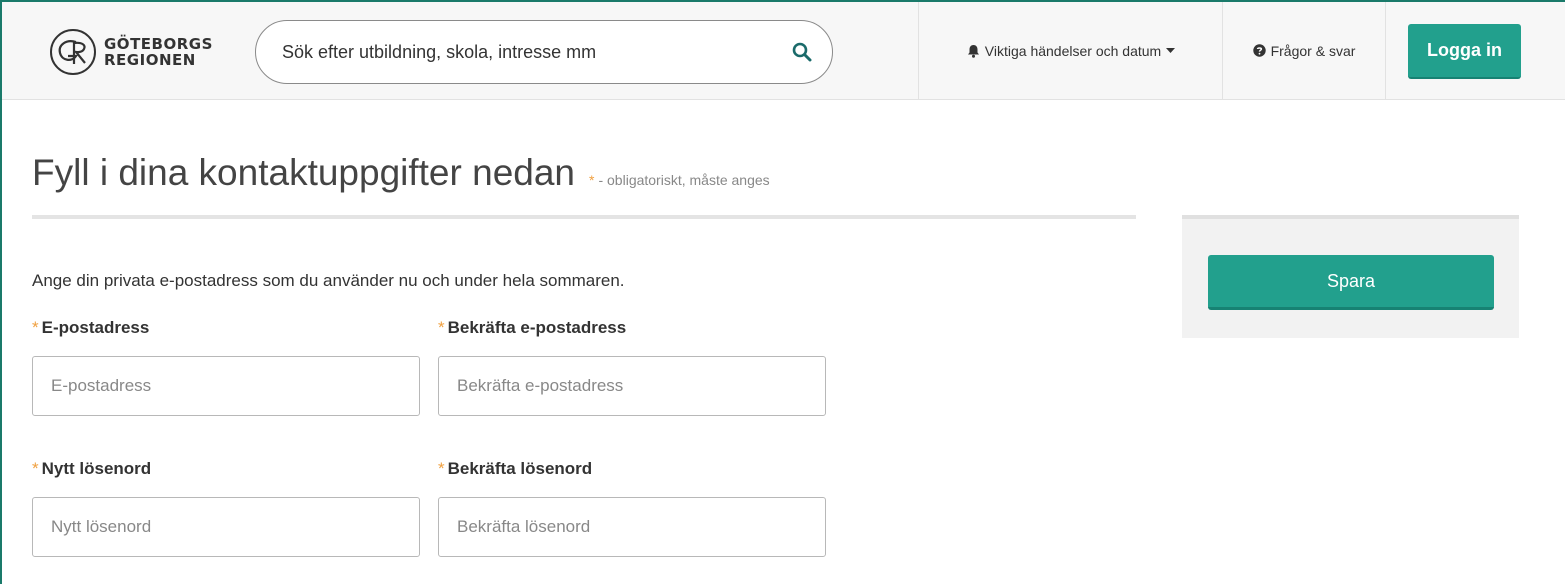  Describe the element at coordinates (973, 51) in the screenshot. I see `bell-icon` at that location.